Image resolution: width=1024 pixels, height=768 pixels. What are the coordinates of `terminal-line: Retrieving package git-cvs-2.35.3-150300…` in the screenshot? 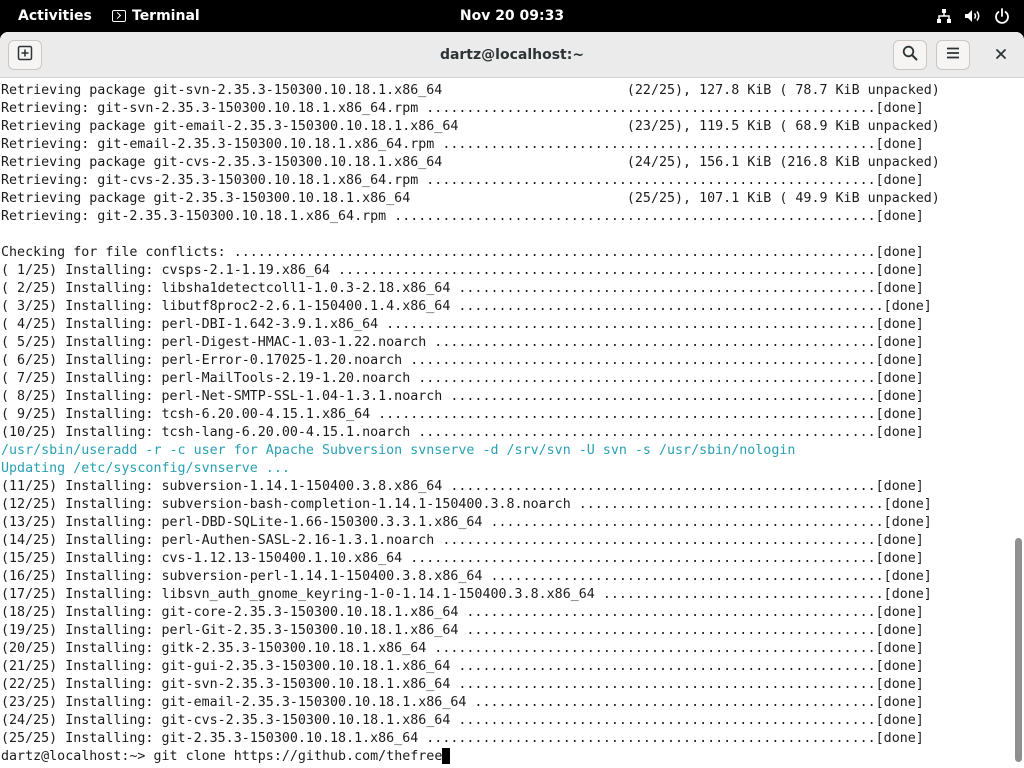 It's located at (470, 162).